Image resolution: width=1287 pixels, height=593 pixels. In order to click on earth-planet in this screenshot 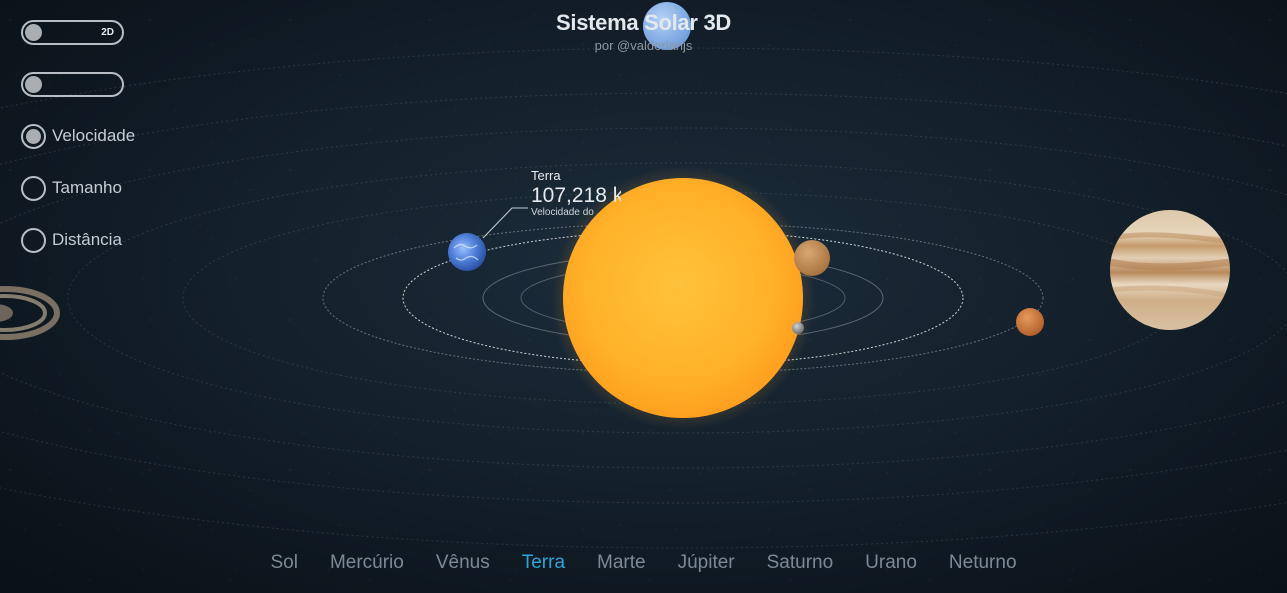, I will do `click(467, 252)`.